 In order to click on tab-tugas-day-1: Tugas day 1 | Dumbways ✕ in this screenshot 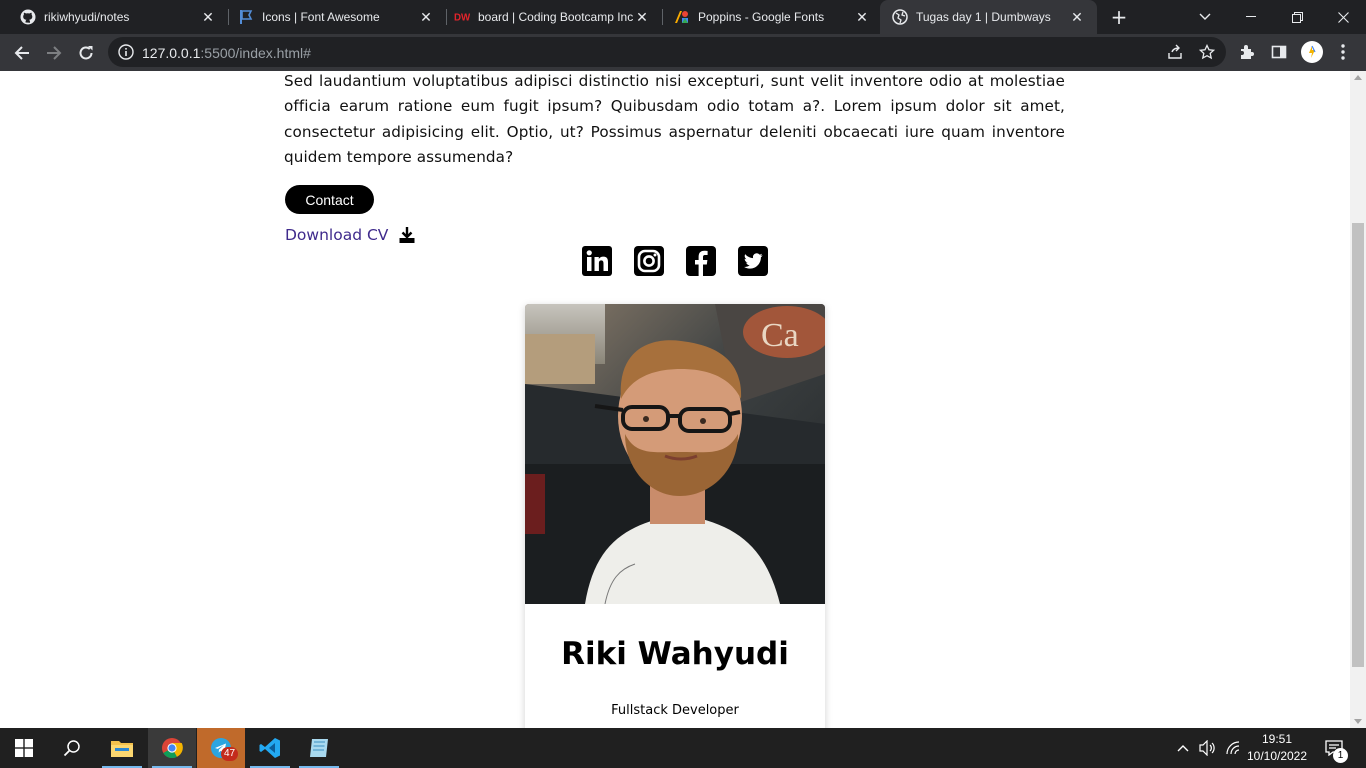, I will do `click(988, 17)`.